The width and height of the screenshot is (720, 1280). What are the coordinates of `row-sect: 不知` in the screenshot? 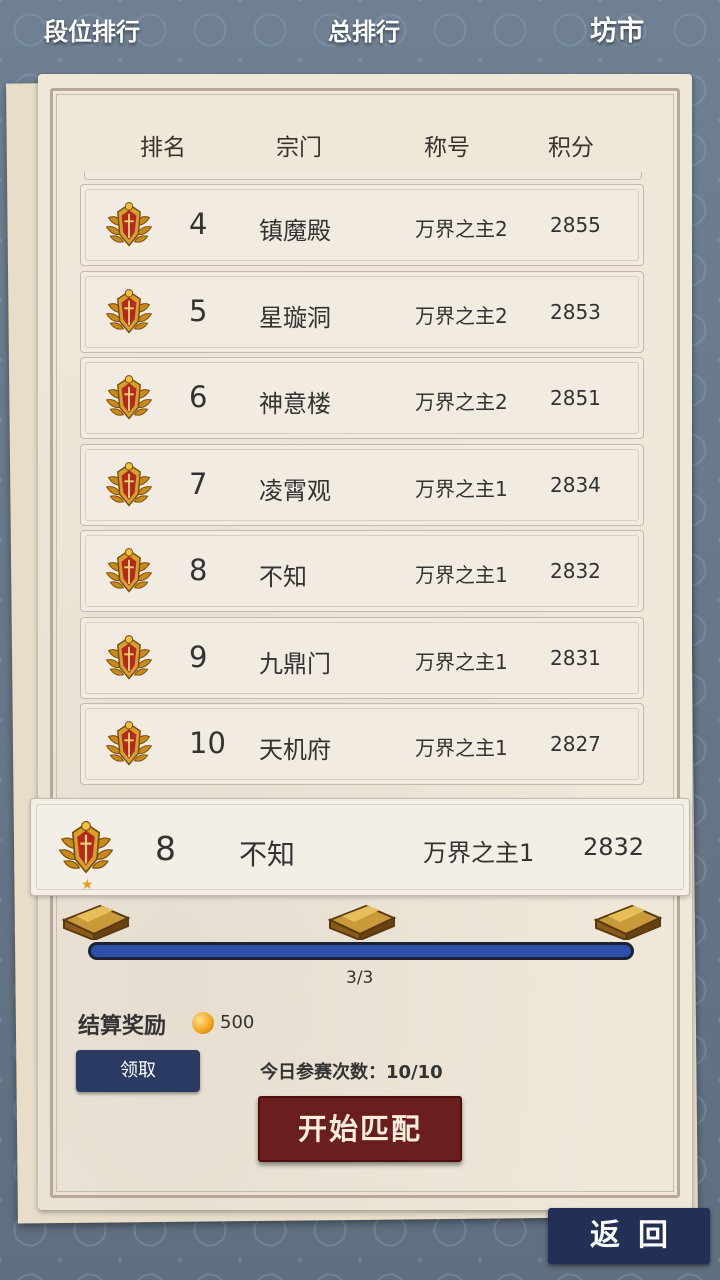 It's located at (283, 577).